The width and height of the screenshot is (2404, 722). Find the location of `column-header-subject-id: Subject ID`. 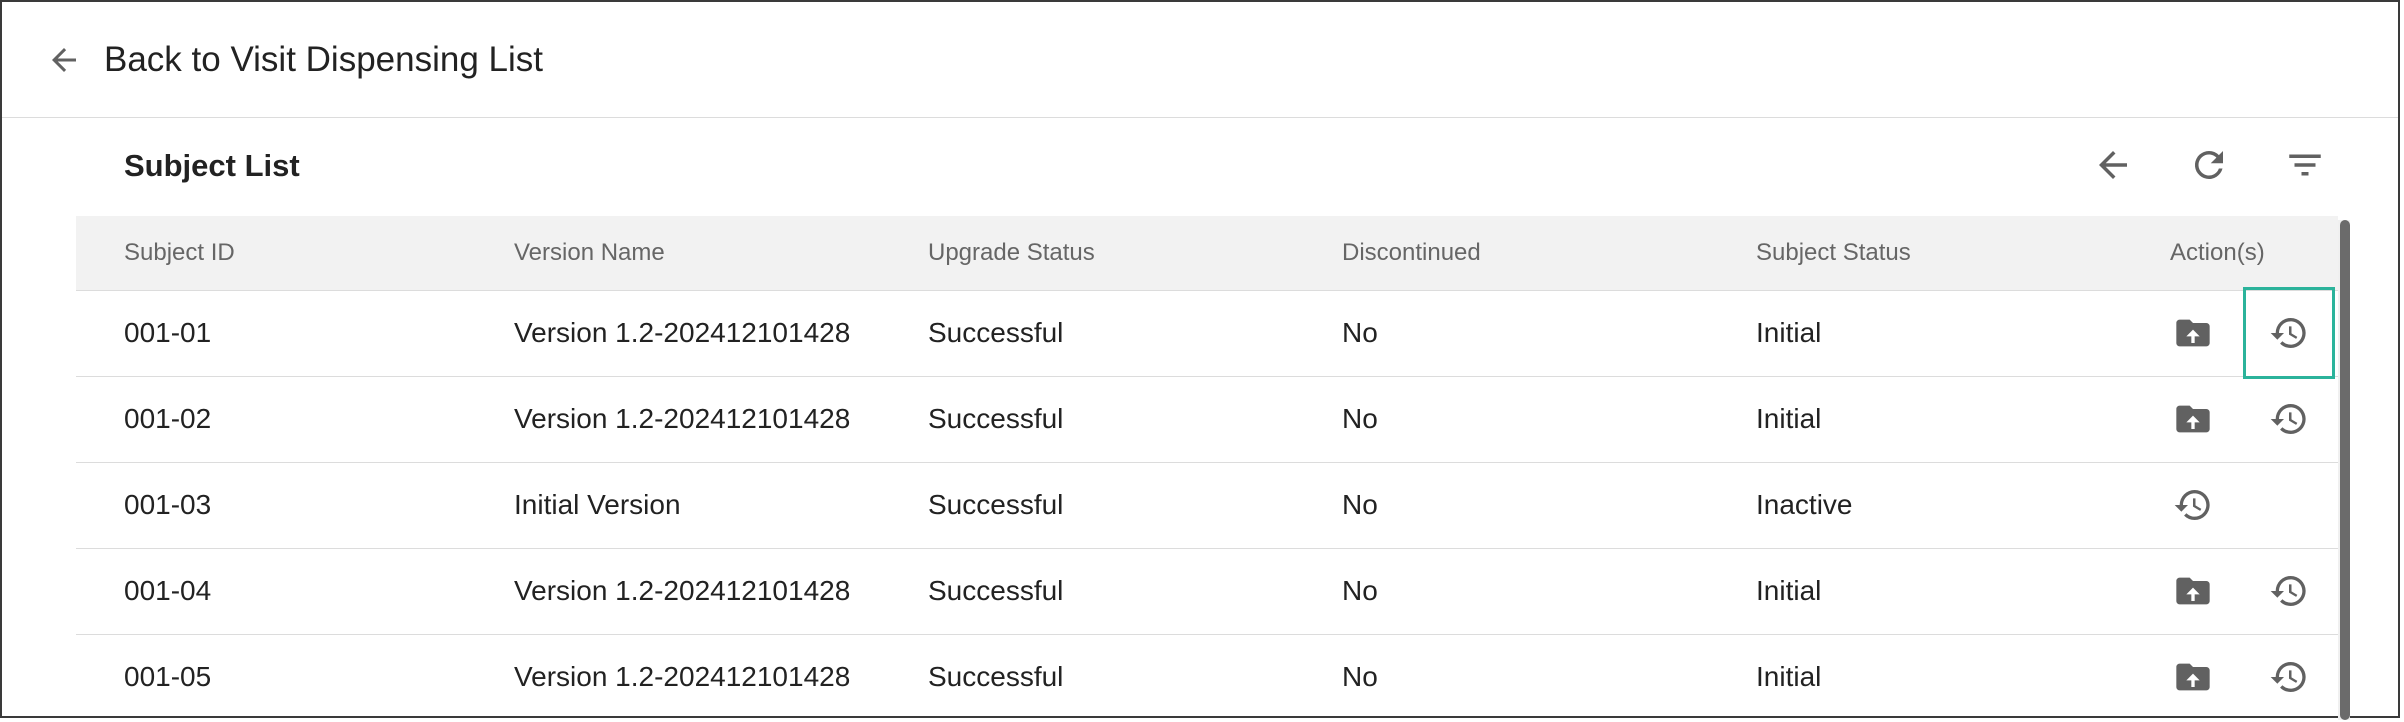

column-header-subject-id: Subject ID is located at coordinates (271, 253).